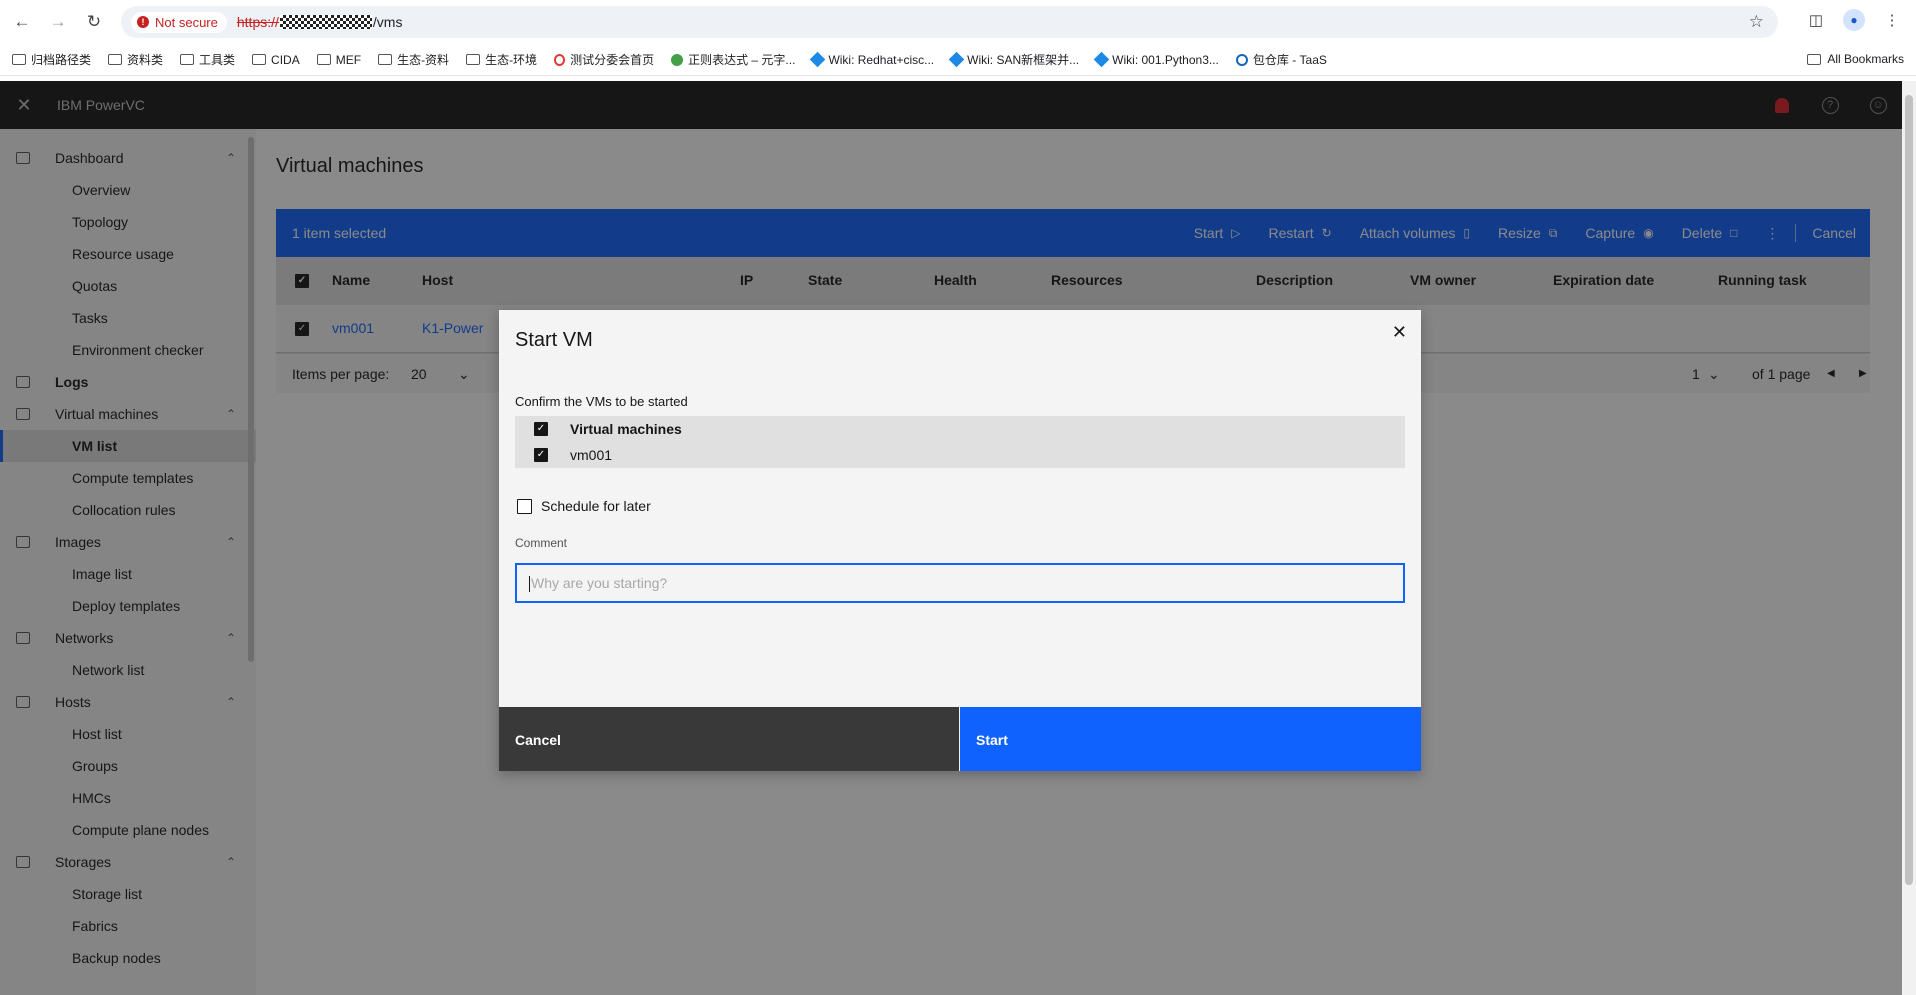 The height and width of the screenshot is (995, 1916). I want to click on reload-icon: ↻, so click(94, 22).